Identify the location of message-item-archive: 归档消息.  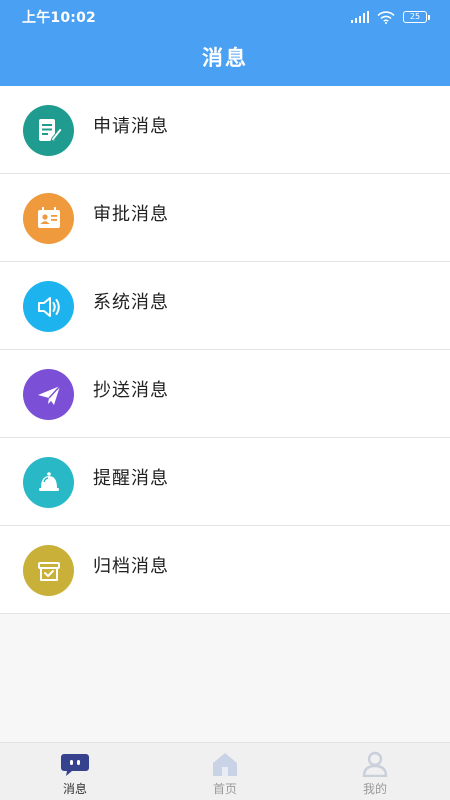
(225, 570).